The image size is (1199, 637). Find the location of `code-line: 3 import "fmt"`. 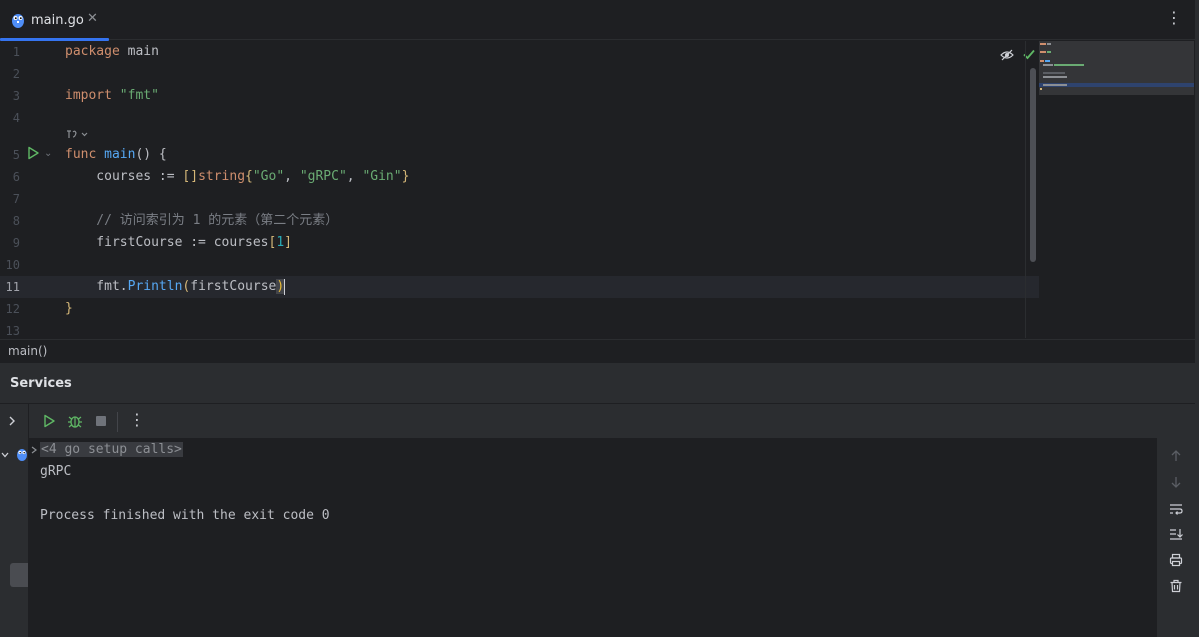

code-line: 3 import "fmt" is located at coordinates (519, 96).